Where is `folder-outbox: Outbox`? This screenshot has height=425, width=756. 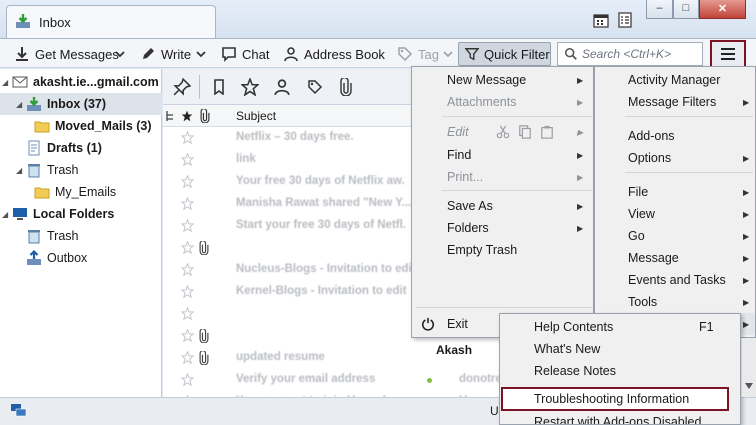
folder-outbox: Outbox is located at coordinates (81, 258).